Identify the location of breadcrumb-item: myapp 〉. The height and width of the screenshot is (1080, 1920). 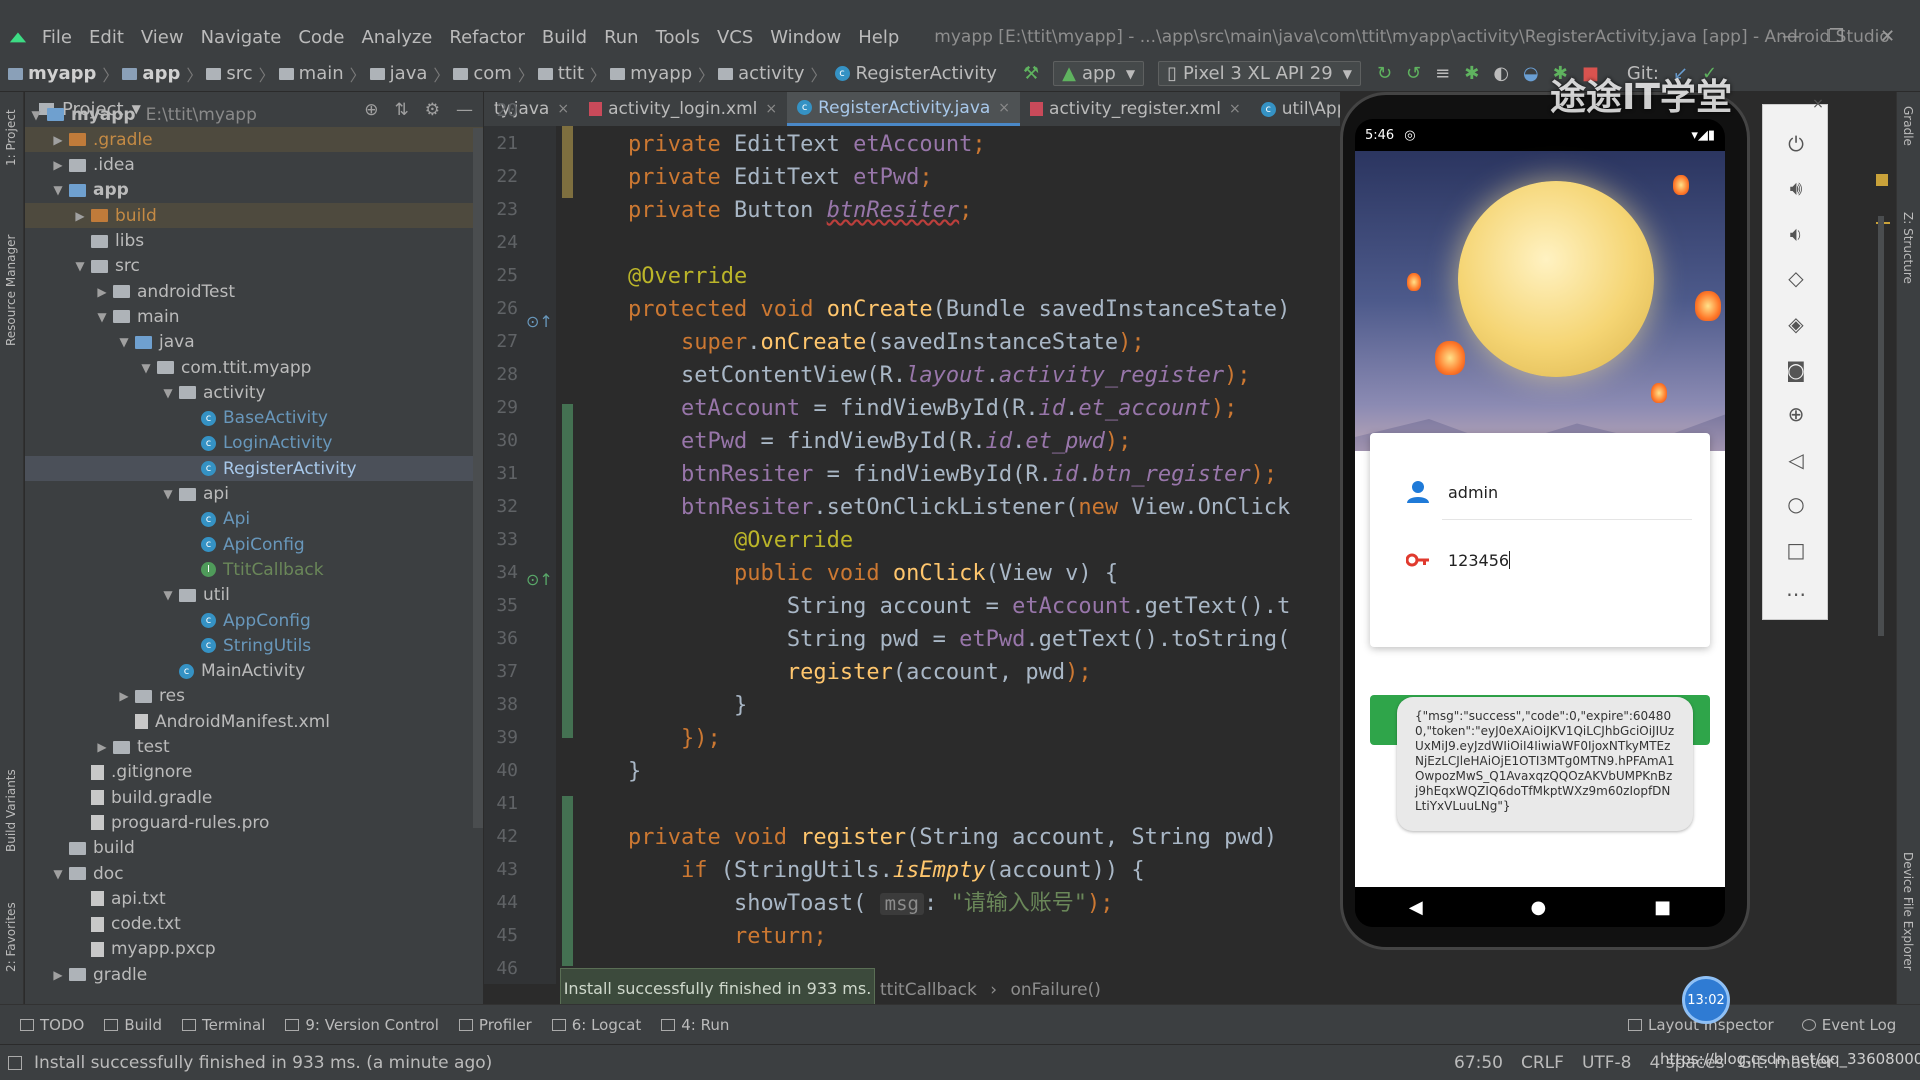
(61, 74).